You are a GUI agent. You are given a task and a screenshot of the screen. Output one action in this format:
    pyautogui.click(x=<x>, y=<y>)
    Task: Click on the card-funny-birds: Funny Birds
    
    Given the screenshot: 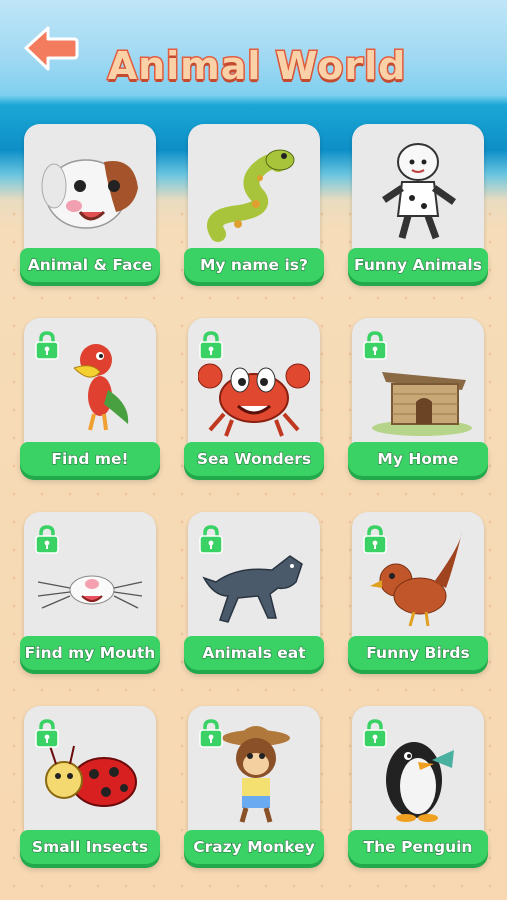 What is the action you would take?
    pyautogui.click(x=418, y=595)
    